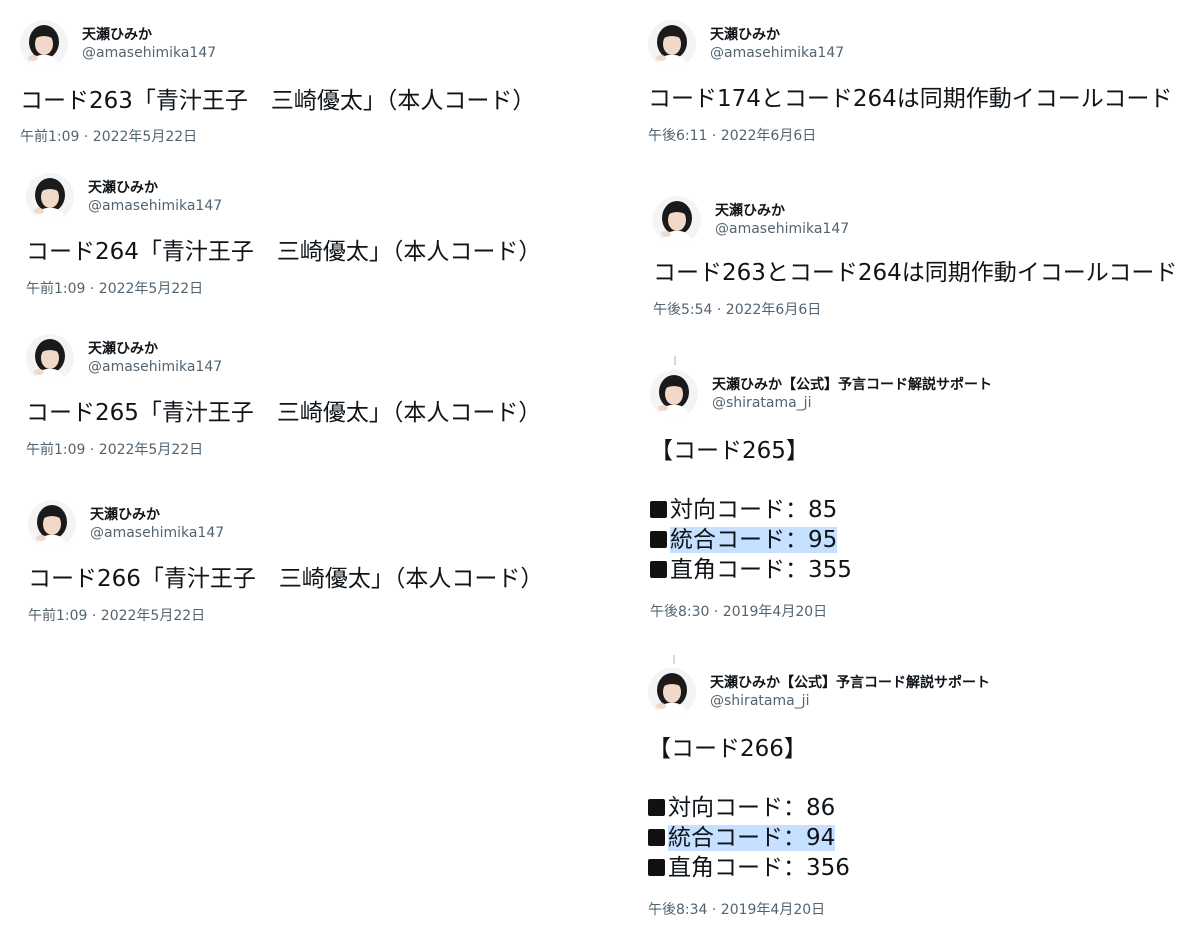 The height and width of the screenshot is (937, 1200). I want to click on list-item: 対向コード：86, so click(749, 808).